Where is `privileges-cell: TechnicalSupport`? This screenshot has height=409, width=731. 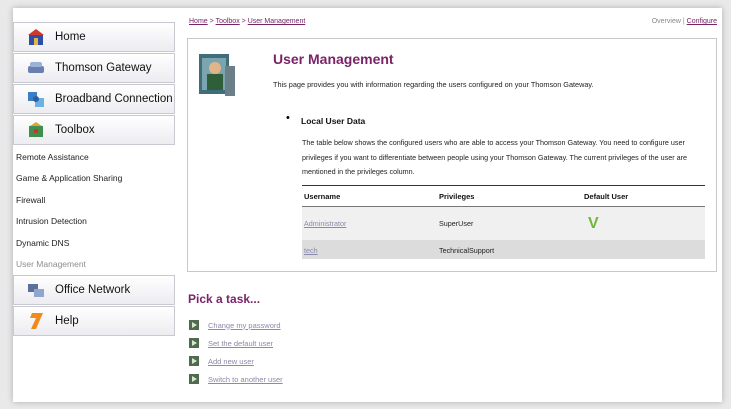
privileges-cell: TechnicalSupport is located at coordinates (467, 250).